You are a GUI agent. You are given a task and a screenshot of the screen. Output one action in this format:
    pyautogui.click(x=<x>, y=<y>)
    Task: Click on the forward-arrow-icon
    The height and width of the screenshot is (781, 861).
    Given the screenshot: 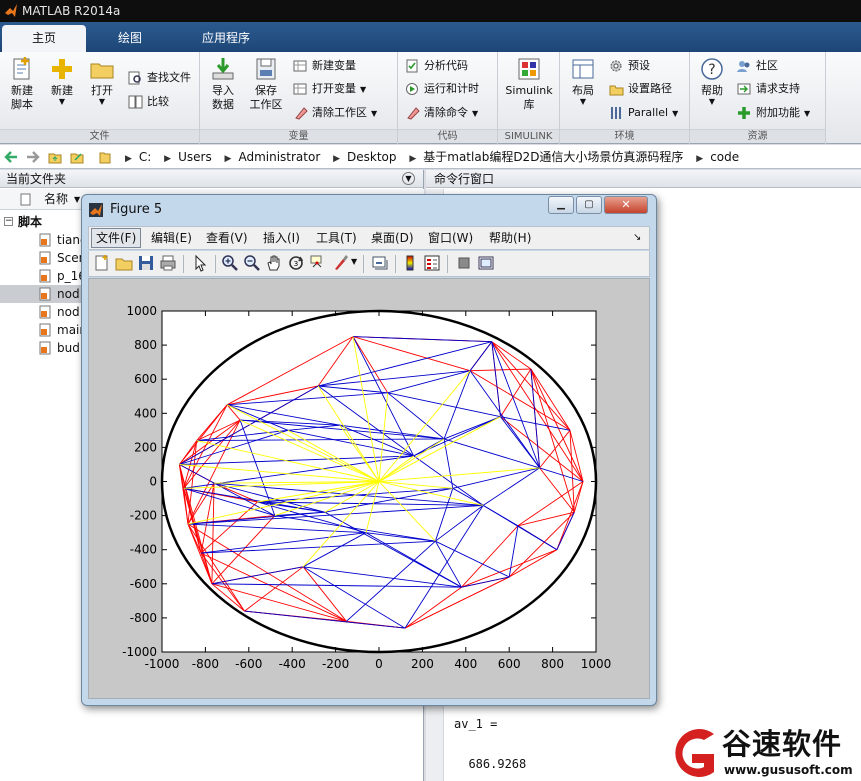 What is the action you would take?
    pyautogui.click(x=33, y=157)
    